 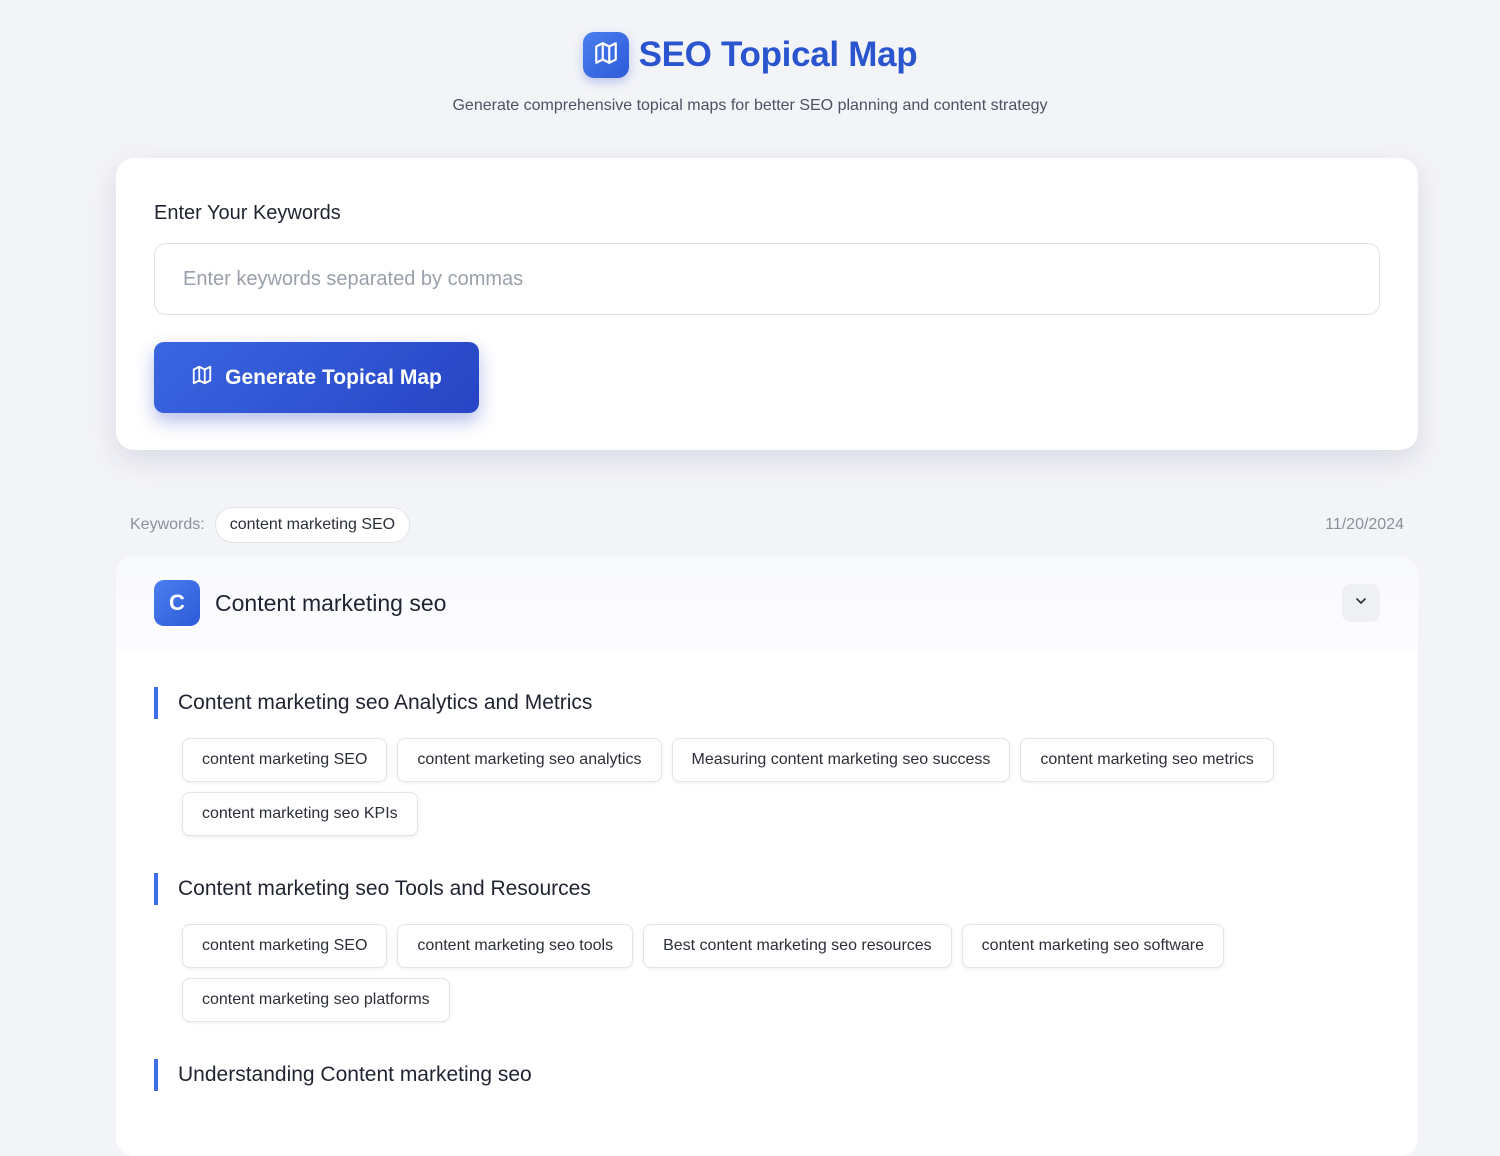 I want to click on section-heading: Understanding Content marketing seo, so click(x=767, y=1075).